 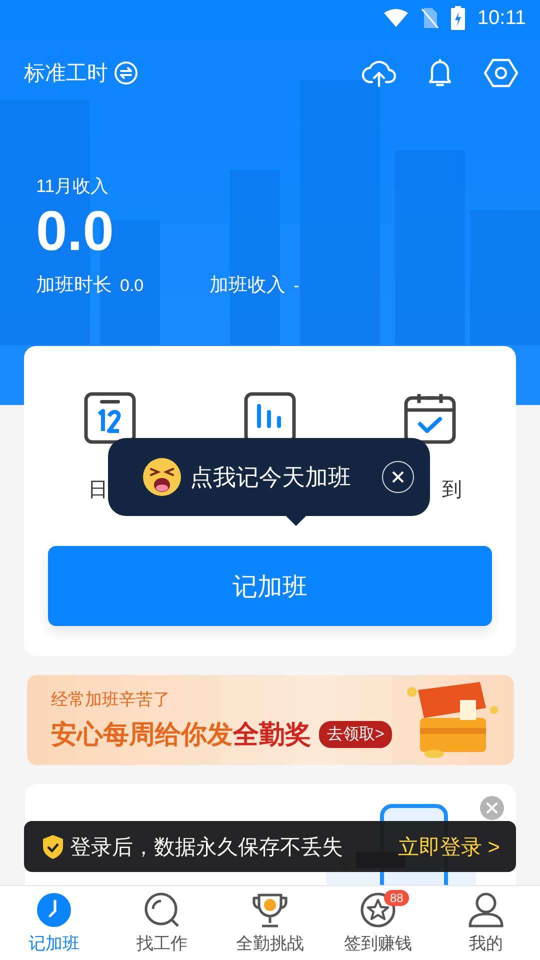 What do you see at coordinates (142, 734) in the screenshot?
I see `banner-headline: 安心每周给你发` at bounding box center [142, 734].